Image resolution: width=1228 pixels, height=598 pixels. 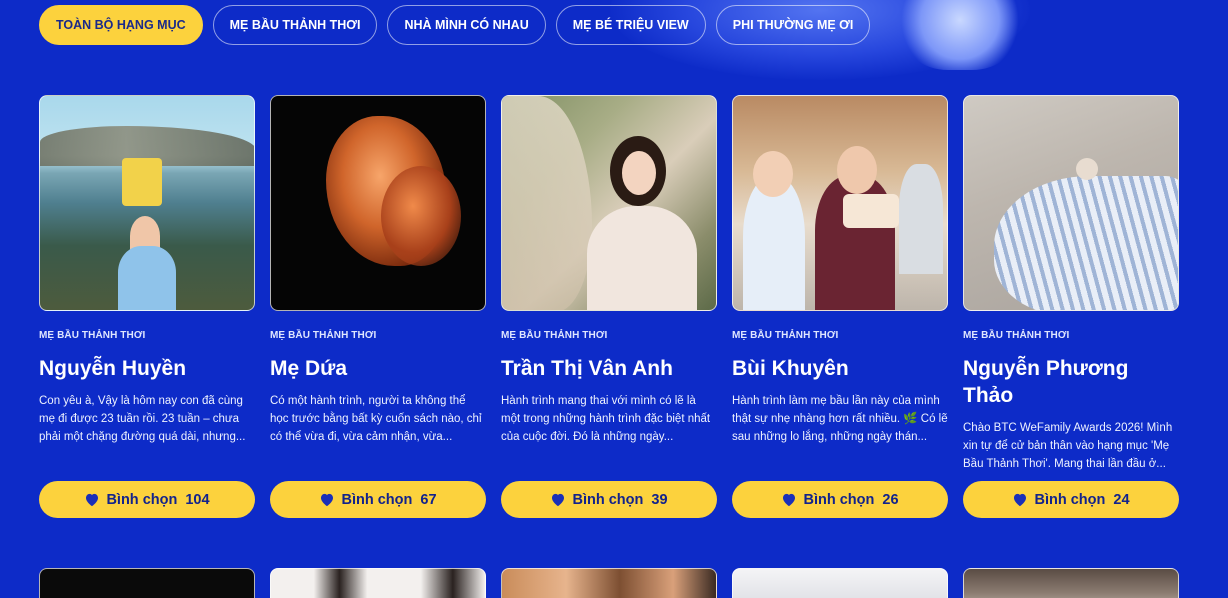 What do you see at coordinates (659, 499) in the screenshot?
I see `vote-count: 39` at bounding box center [659, 499].